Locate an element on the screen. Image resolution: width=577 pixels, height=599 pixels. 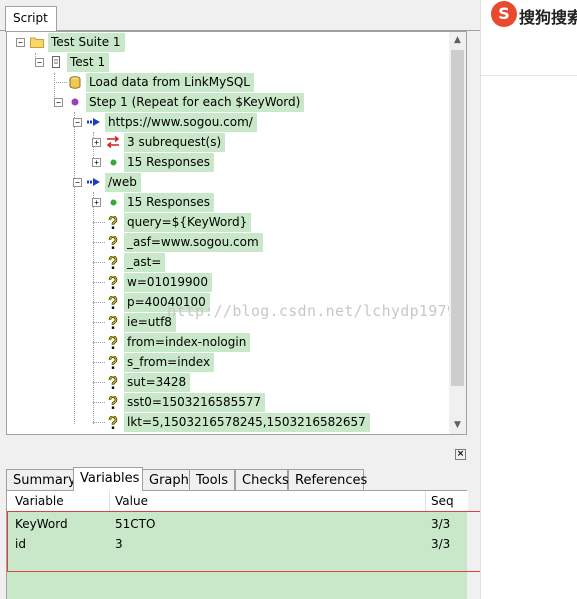
tree-node-param: s_from=index is located at coordinates (169, 362).